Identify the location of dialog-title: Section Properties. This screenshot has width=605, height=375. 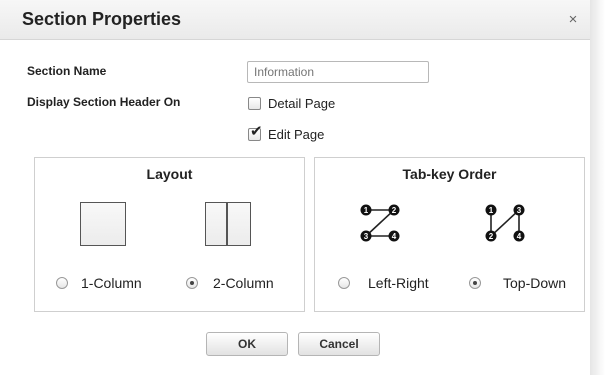
(102, 19).